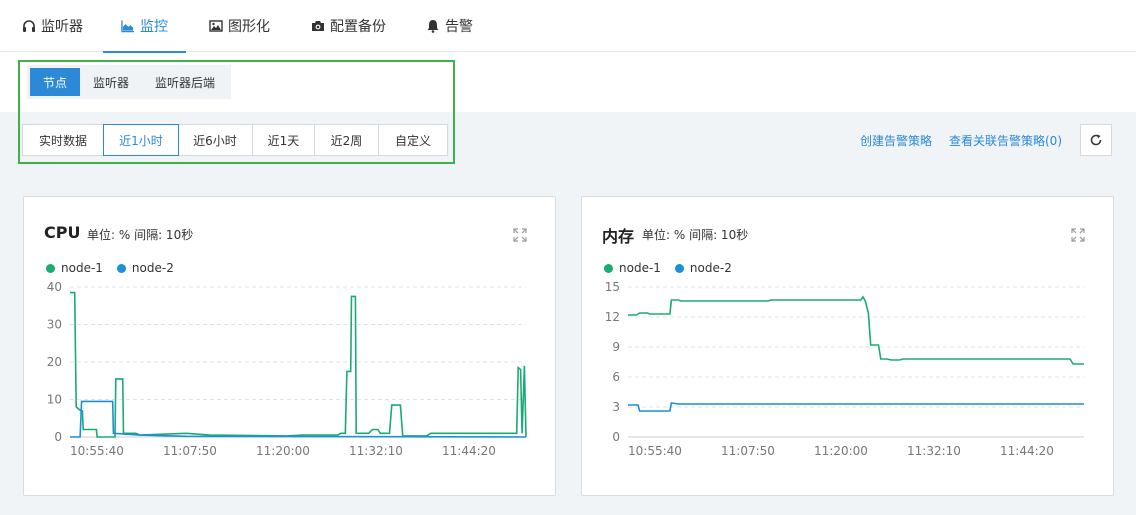 The width and height of the screenshot is (1136, 515). I want to click on y-tick-label: 3, so click(616, 407).